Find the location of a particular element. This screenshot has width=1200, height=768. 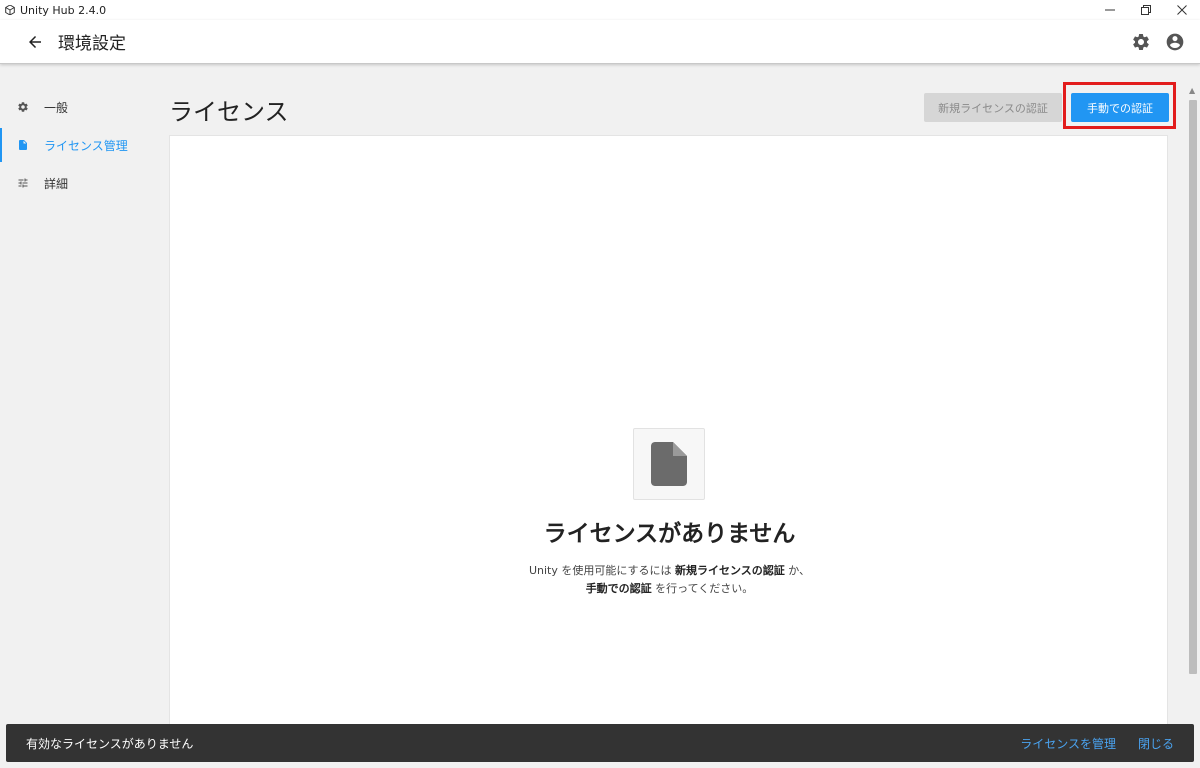

desc-text: か、 is located at coordinates (797, 570).